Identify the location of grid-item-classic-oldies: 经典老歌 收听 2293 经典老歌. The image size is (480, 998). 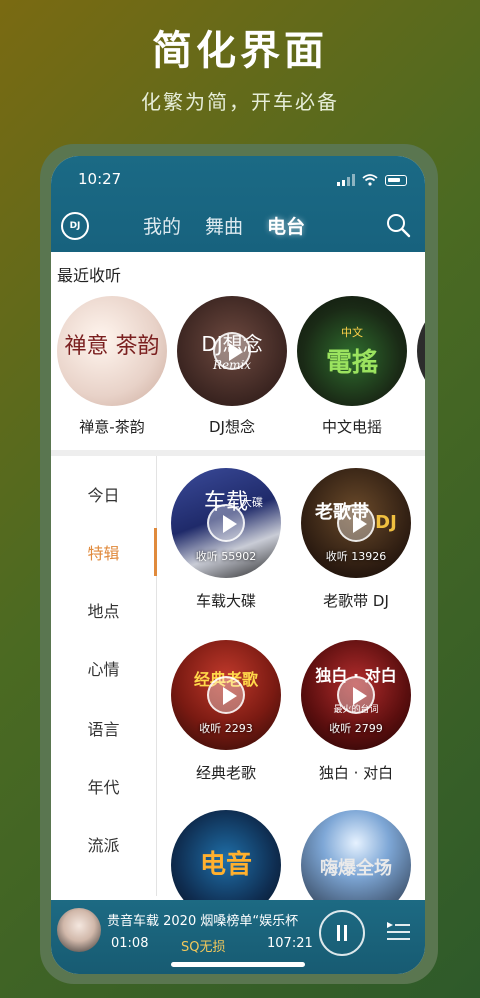
(226, 711).